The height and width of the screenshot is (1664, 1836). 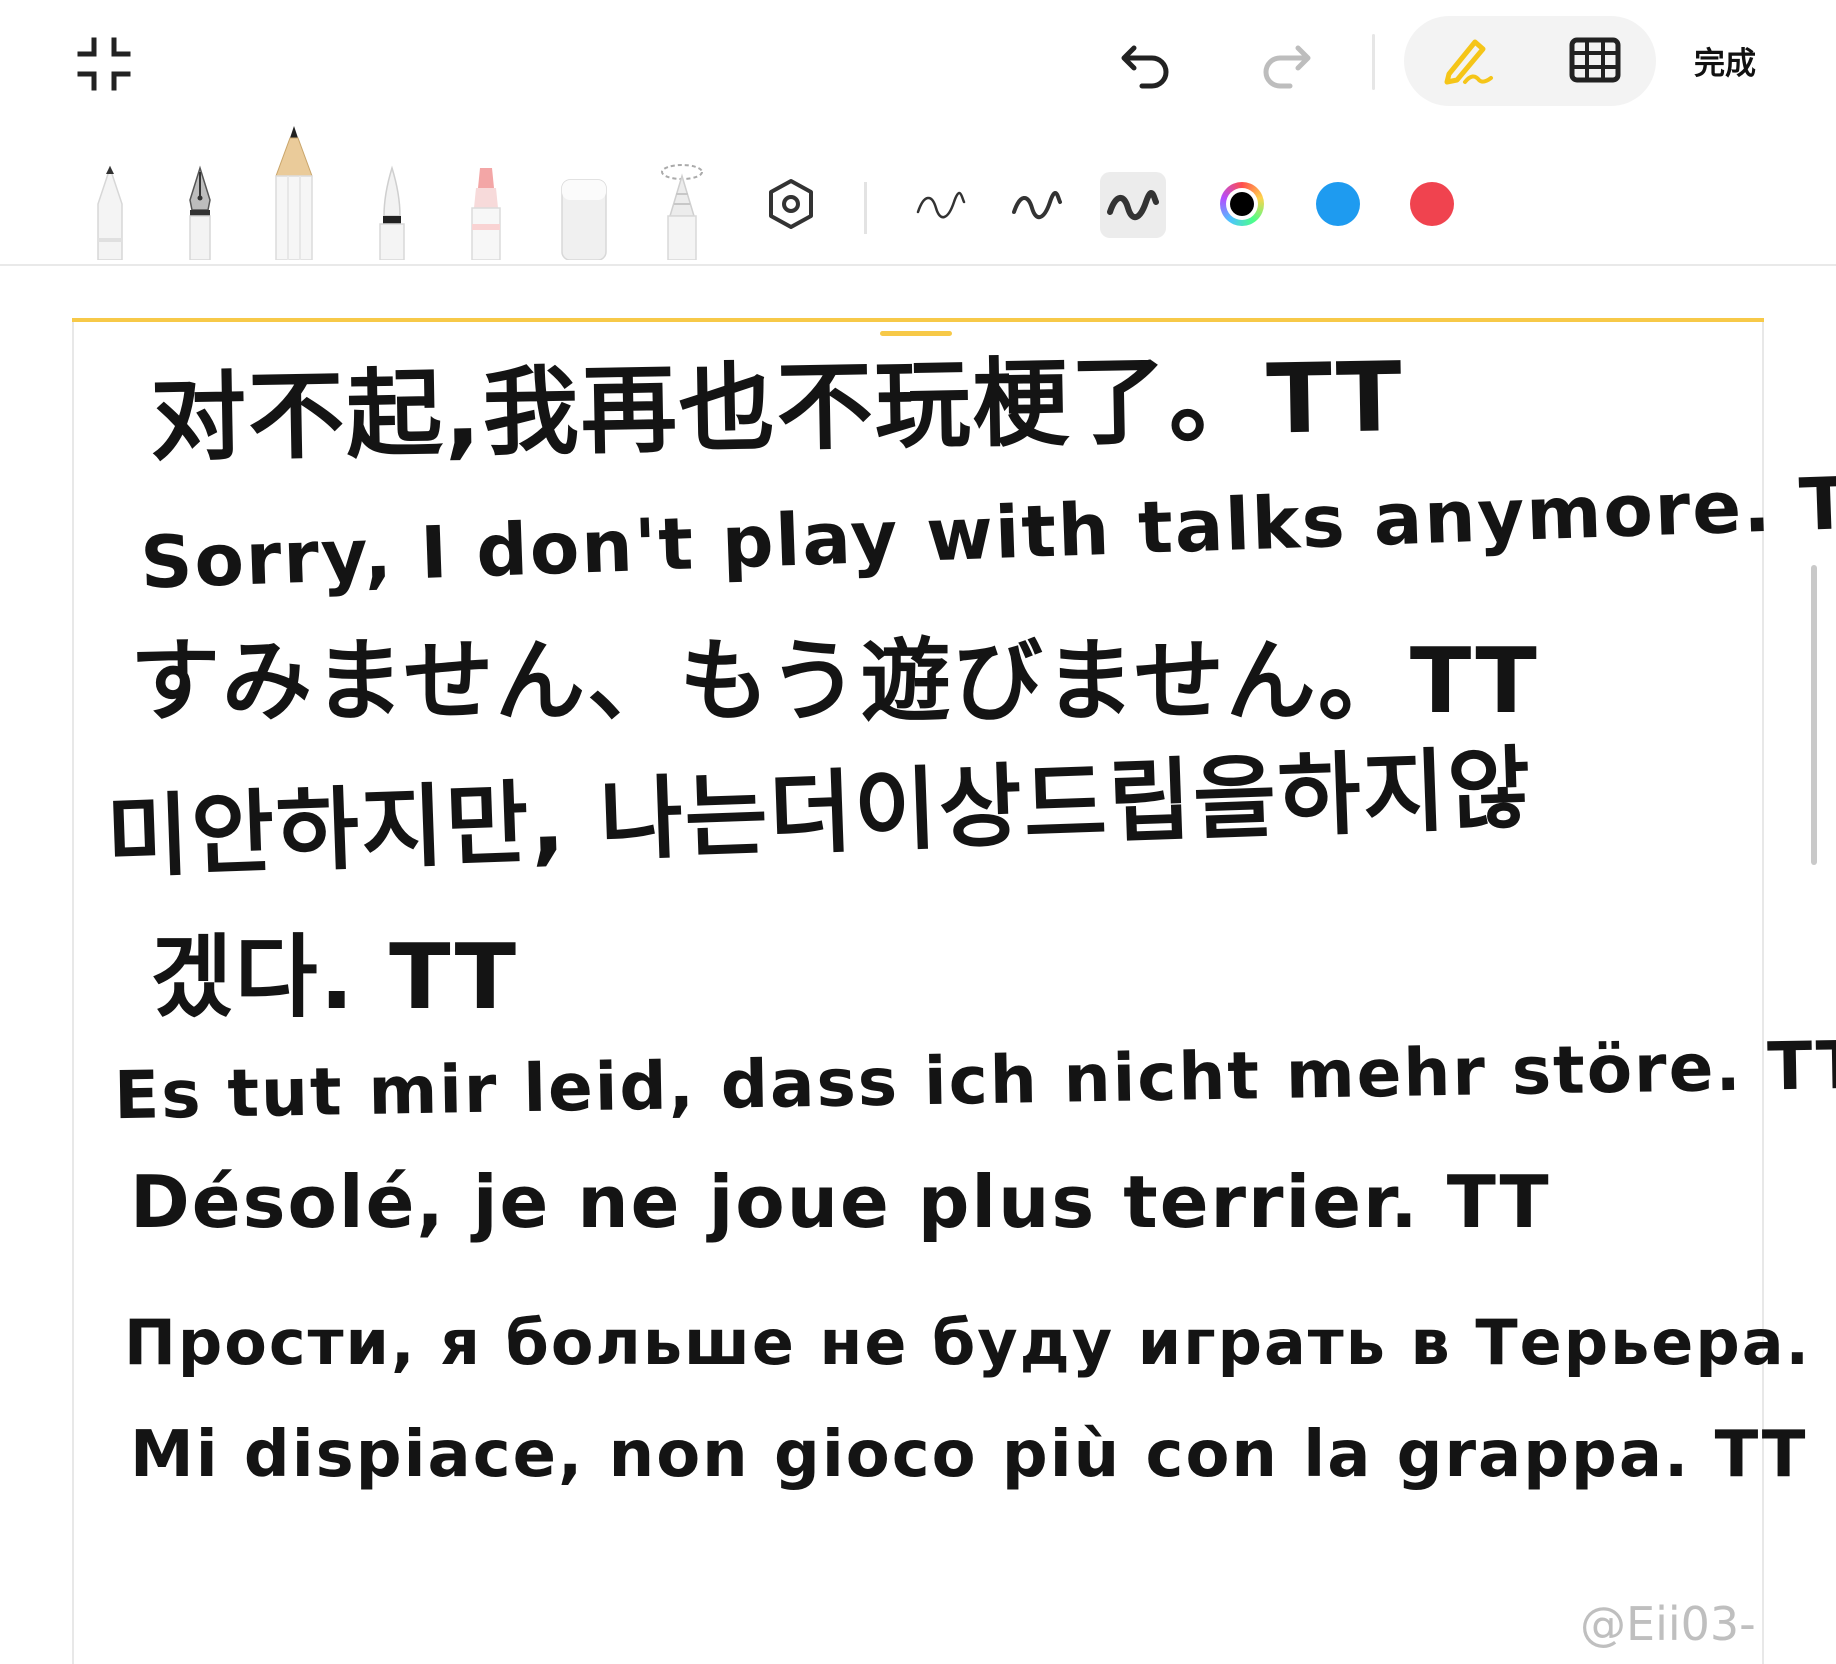 What do you see at coordinates (1037, 205) in the screenshot?
I see `stroke-medium` at bounding box center [1037, 205].